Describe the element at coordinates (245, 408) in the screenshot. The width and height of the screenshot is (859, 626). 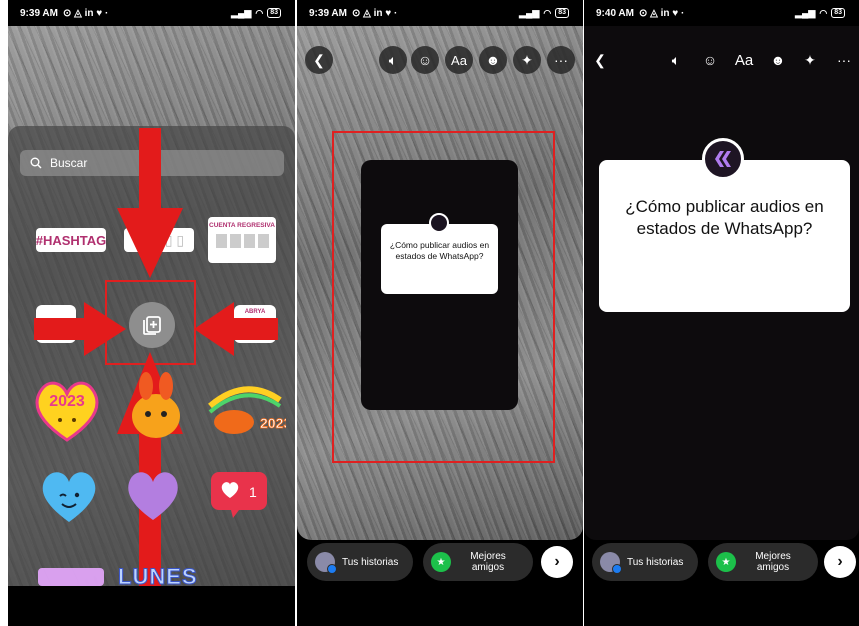
I see `sticker-2023-rabbit: 2023` at that location.